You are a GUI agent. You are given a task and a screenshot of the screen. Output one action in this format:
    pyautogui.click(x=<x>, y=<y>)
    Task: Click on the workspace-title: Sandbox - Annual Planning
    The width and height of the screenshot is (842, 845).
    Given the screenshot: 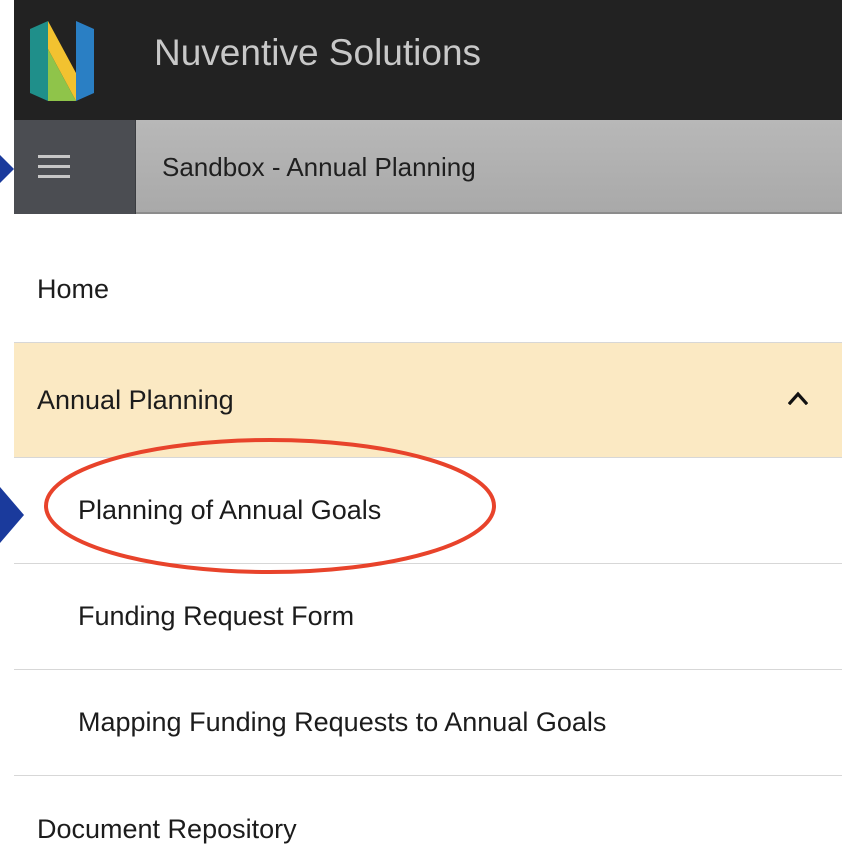 What is the action you would take?
    pyautogui.click(x=319, y=167)
    